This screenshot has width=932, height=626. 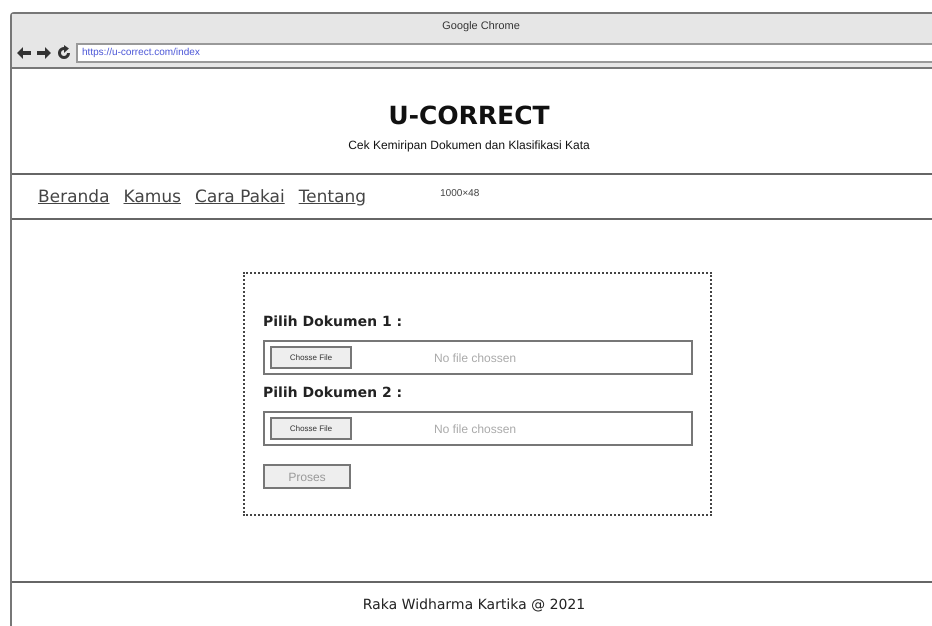 I want to click on footer-text: Raka Widharma Kartika @ 2021, so click(x=474, y=605).